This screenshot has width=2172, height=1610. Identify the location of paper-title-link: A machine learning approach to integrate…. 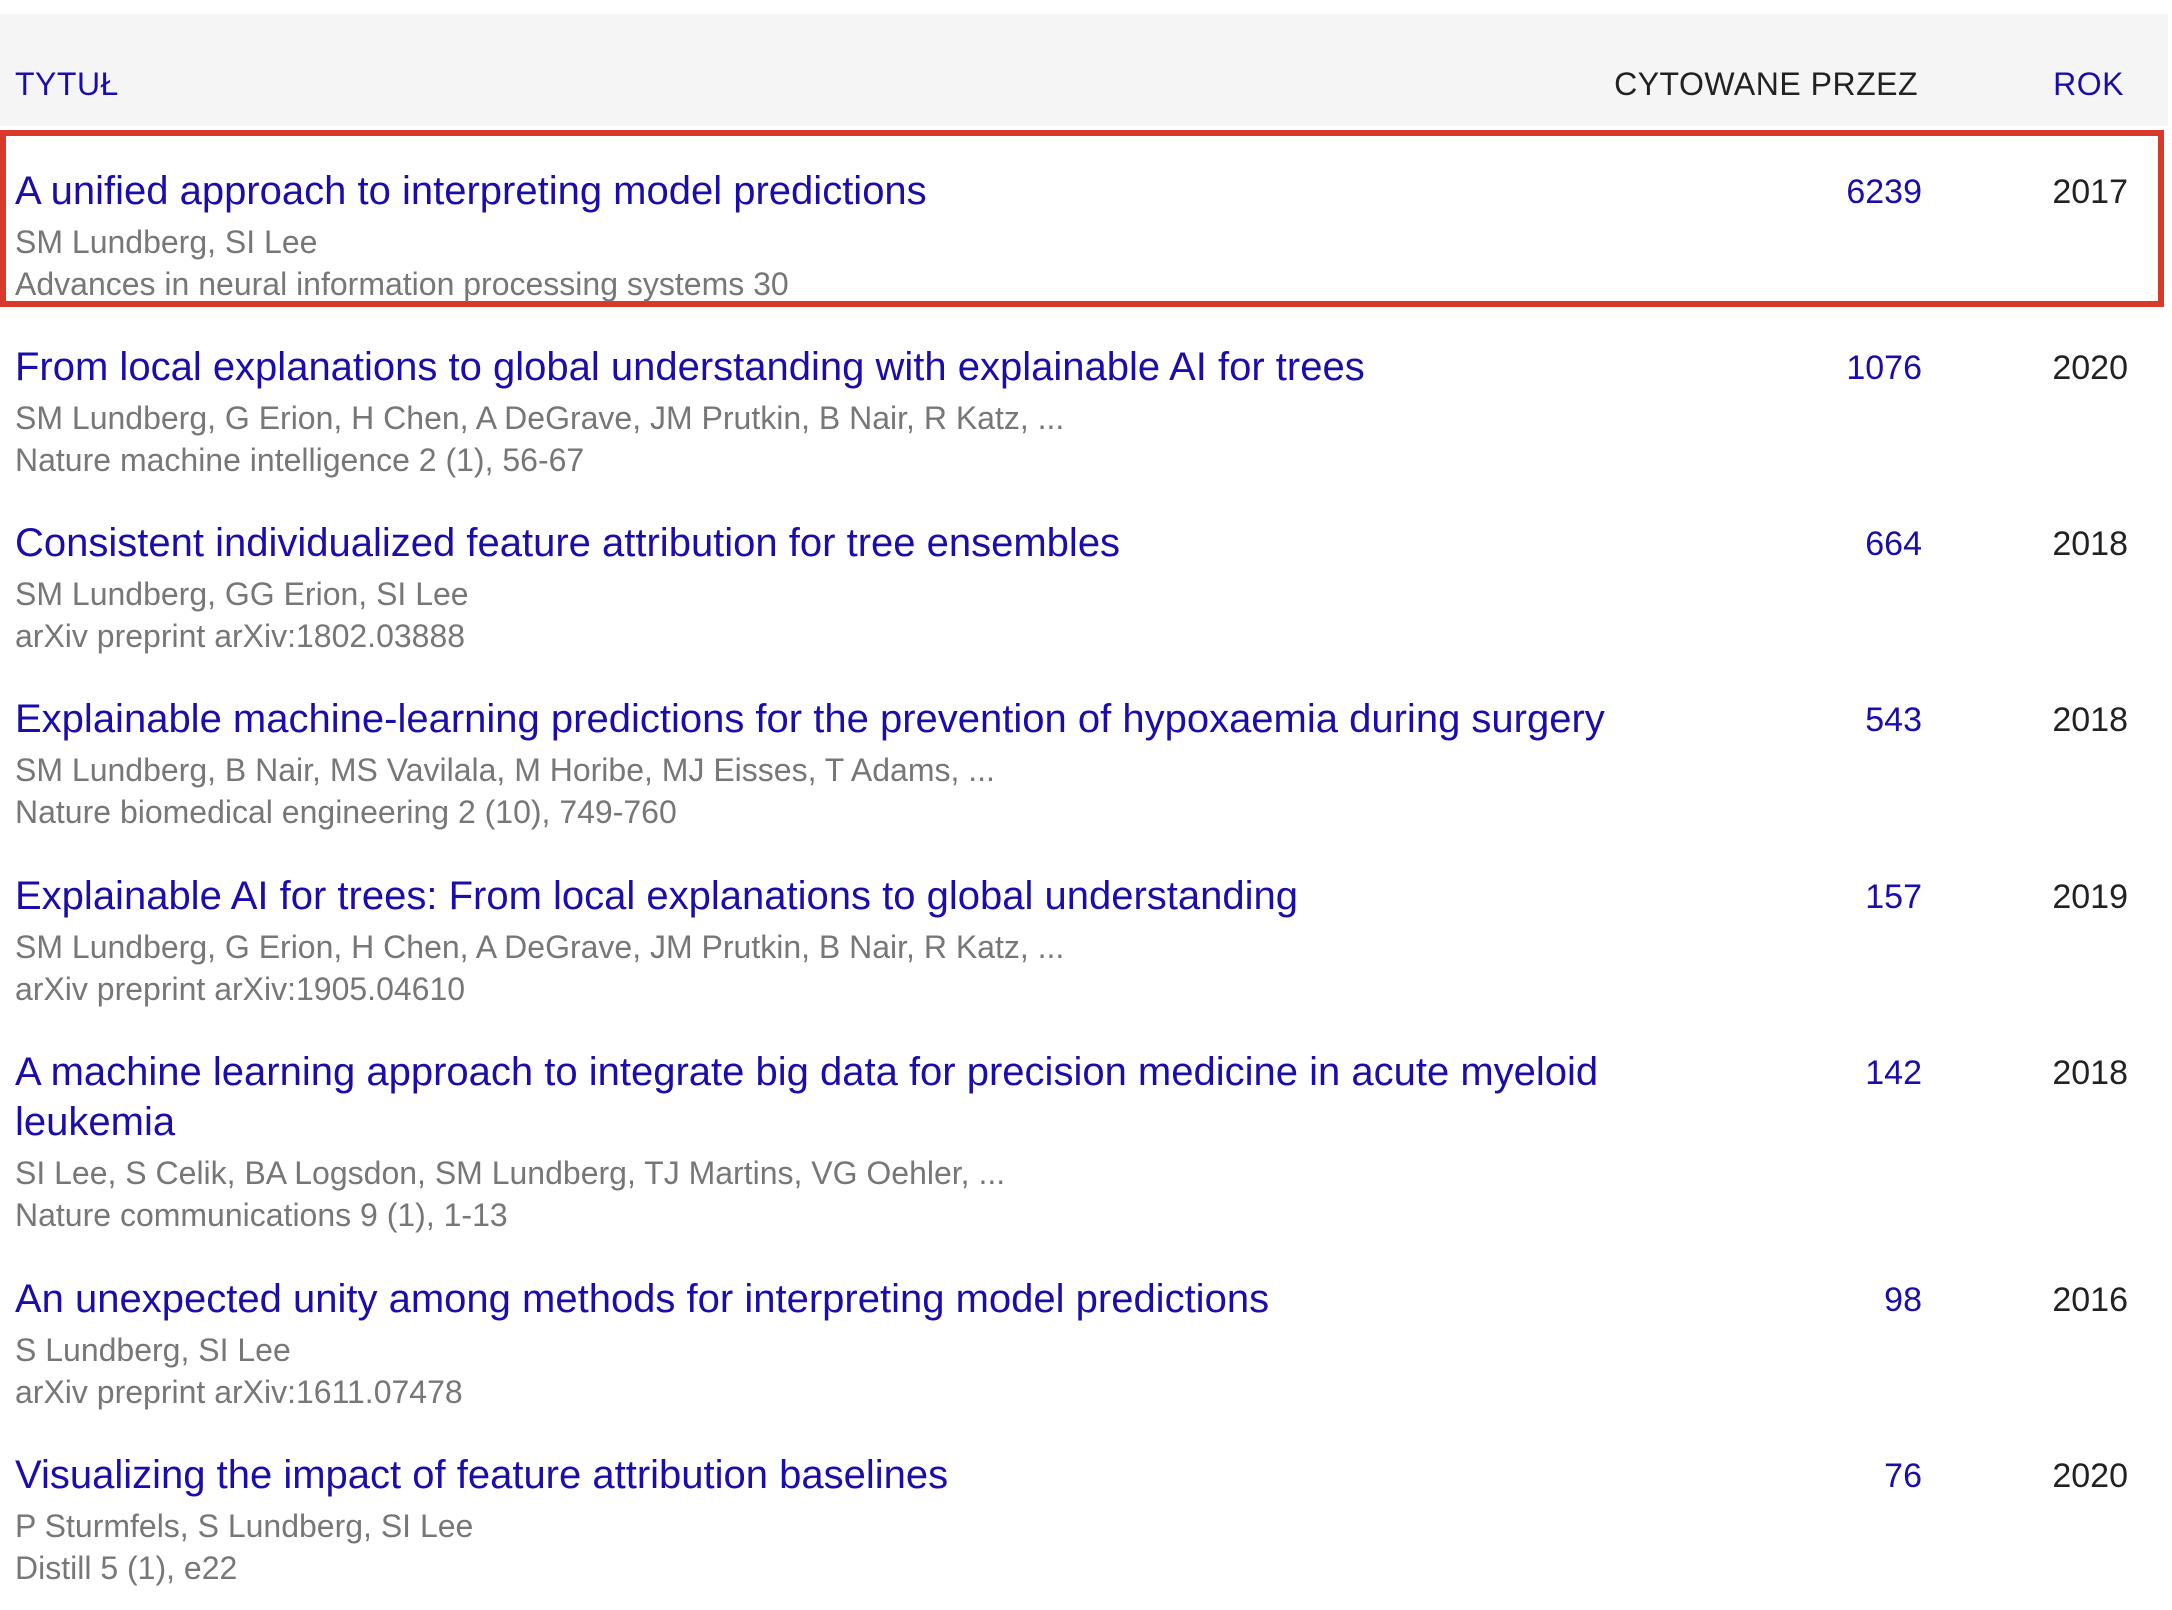
(840, 1097).